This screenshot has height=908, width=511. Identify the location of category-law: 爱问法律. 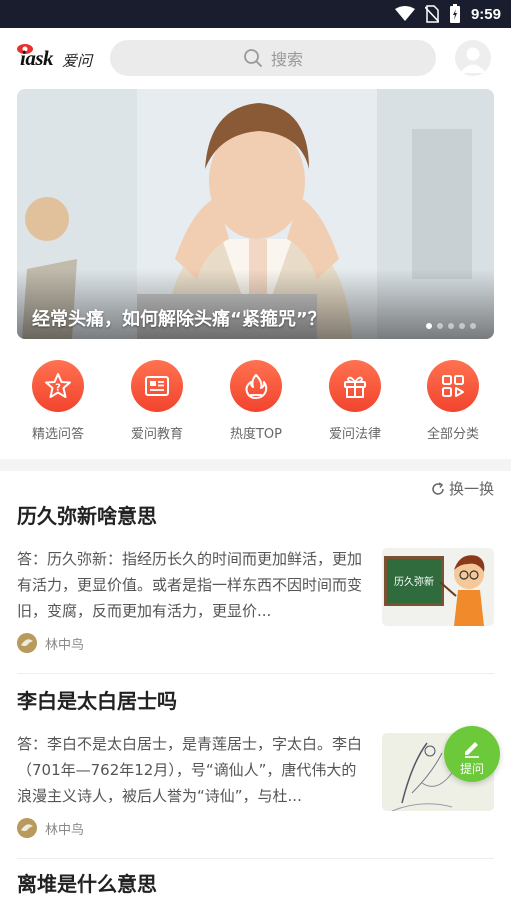
(355, 401).